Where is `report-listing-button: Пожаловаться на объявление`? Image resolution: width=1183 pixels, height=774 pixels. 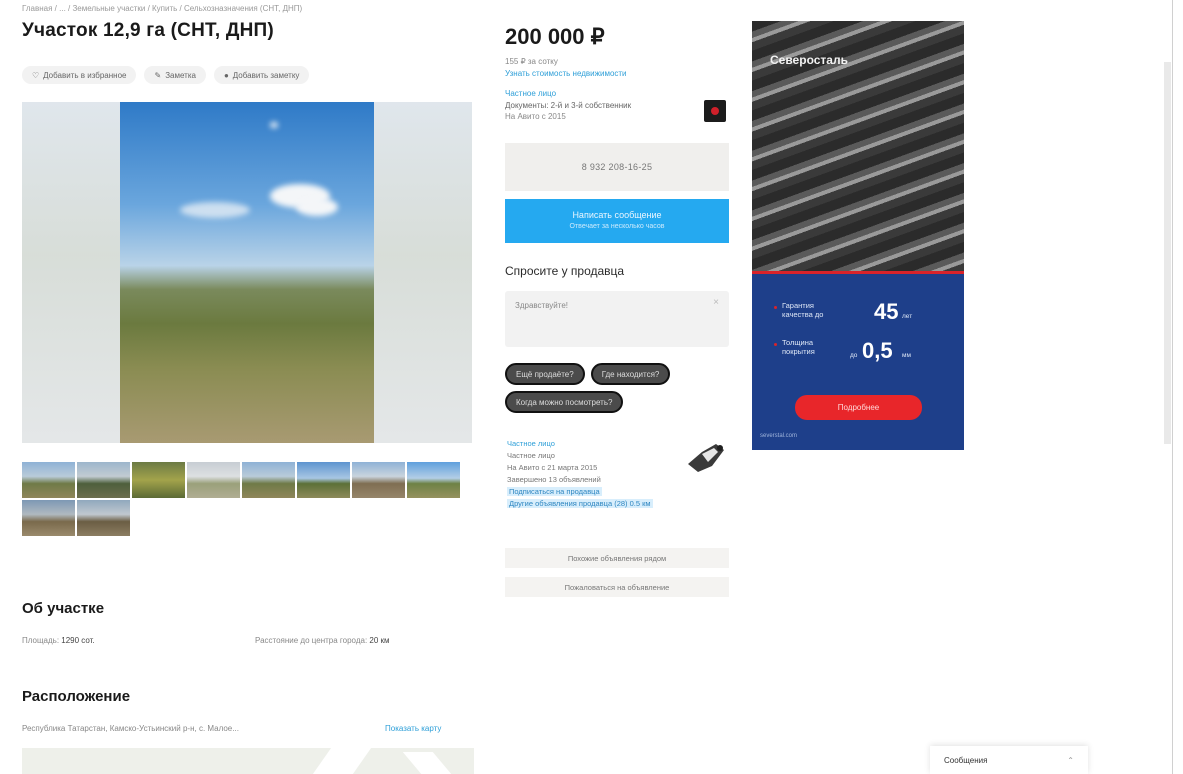 report-listing-button: Пожаловаться на объявление is located at coordinates (617, 587).